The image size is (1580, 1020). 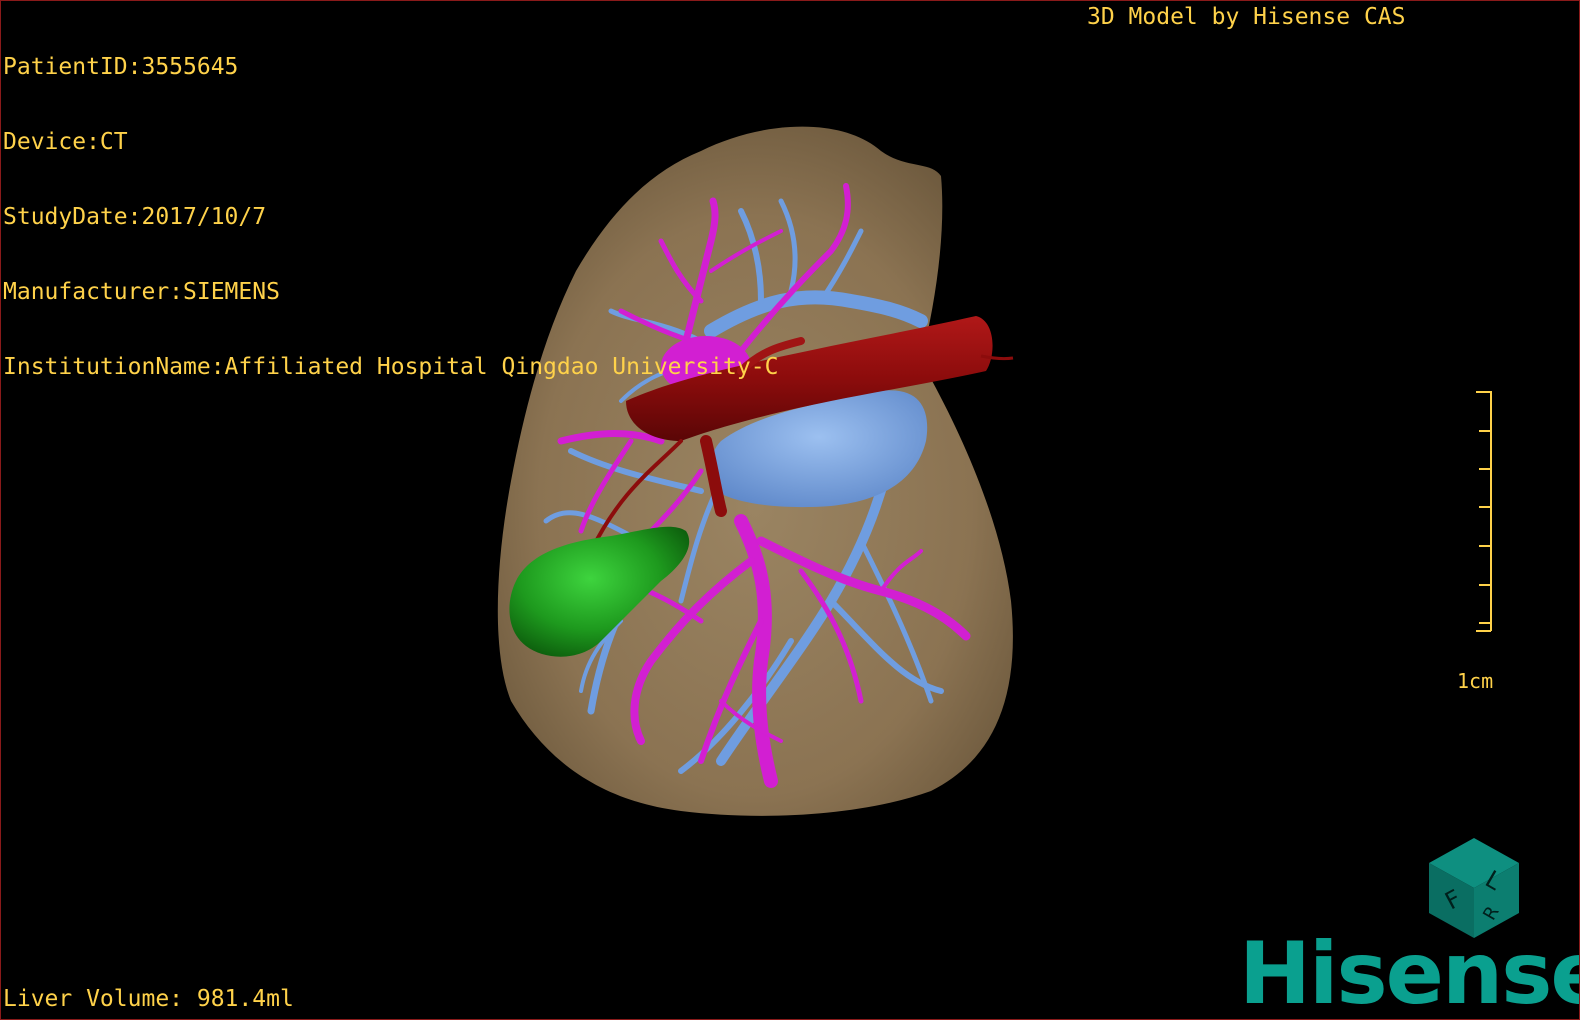 What do you see at coordinates (141, 292) in the screenshot?
I see `manufacturer-text: Manufacturer:SIEMENS` at bounding box center [141, 292].